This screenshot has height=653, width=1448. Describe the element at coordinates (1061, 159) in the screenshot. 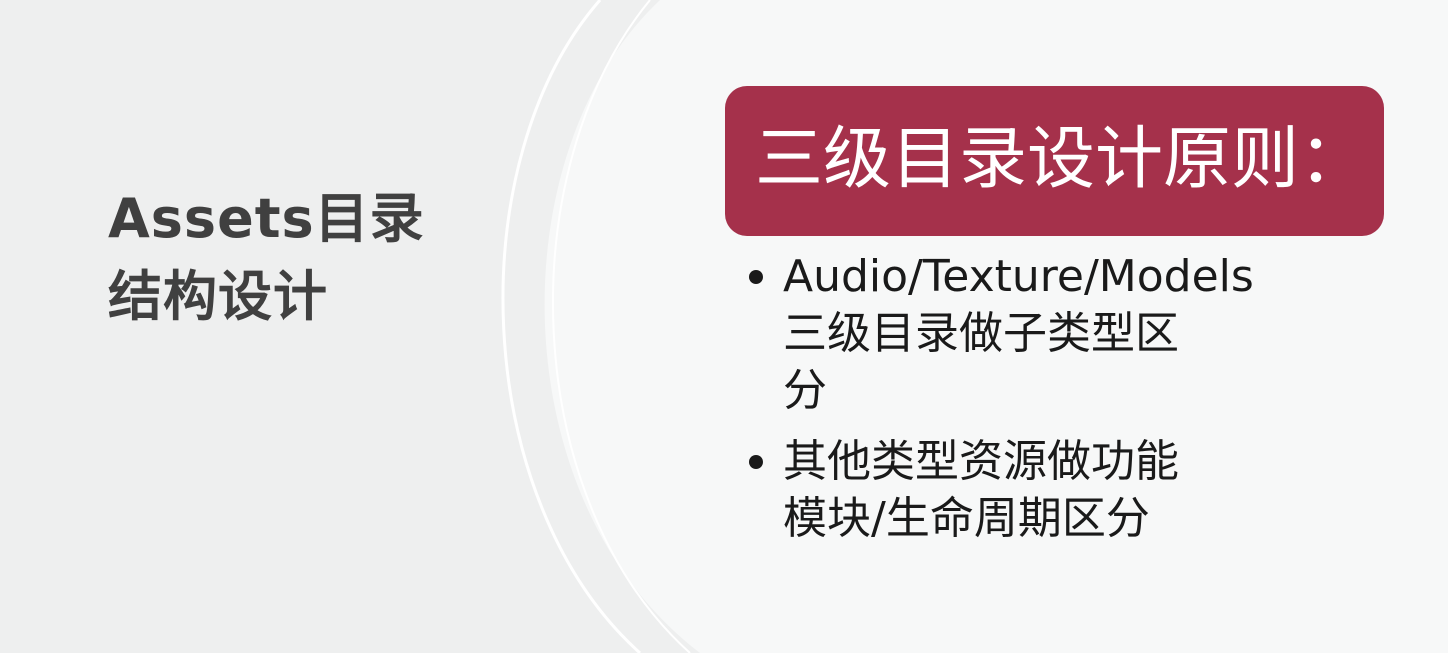

I see `header-text: 三级目录设计原则：` at that location.